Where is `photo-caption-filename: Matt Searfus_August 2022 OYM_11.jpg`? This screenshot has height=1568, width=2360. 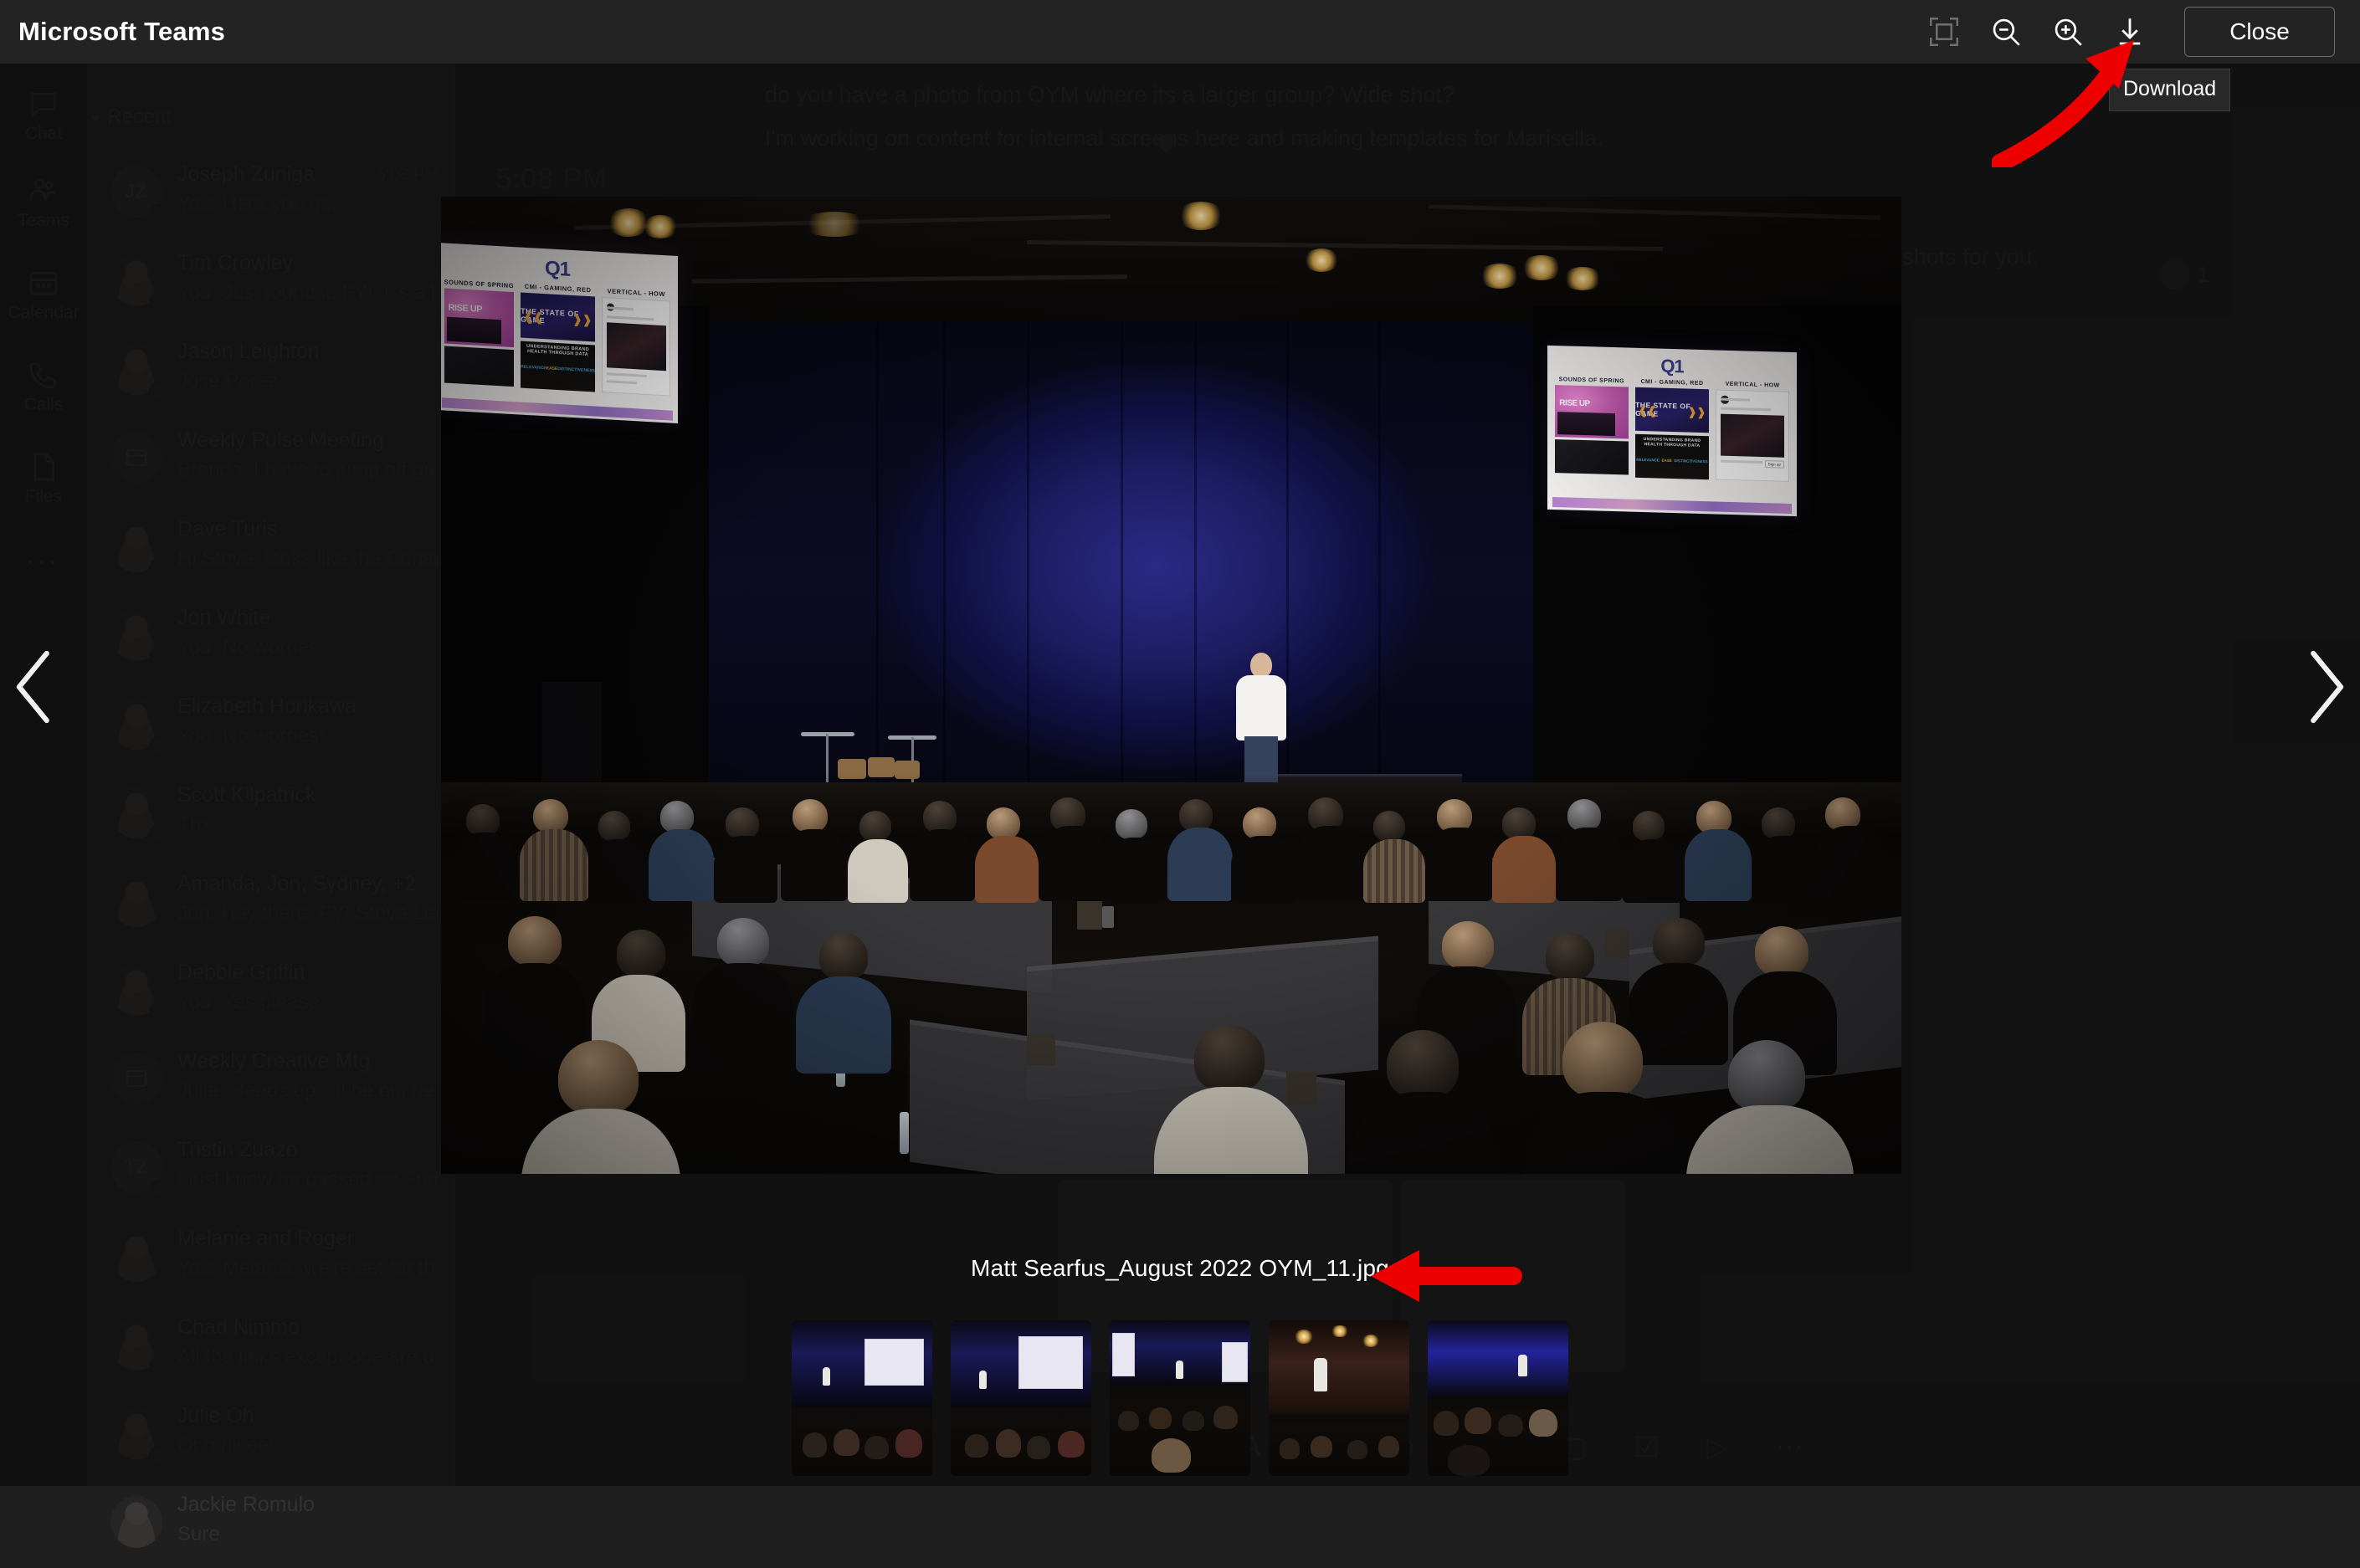 photo-caption-filename: Matt Searfus_August 2022 OYM_11.jpg is located at coordinates (1180, 1268).